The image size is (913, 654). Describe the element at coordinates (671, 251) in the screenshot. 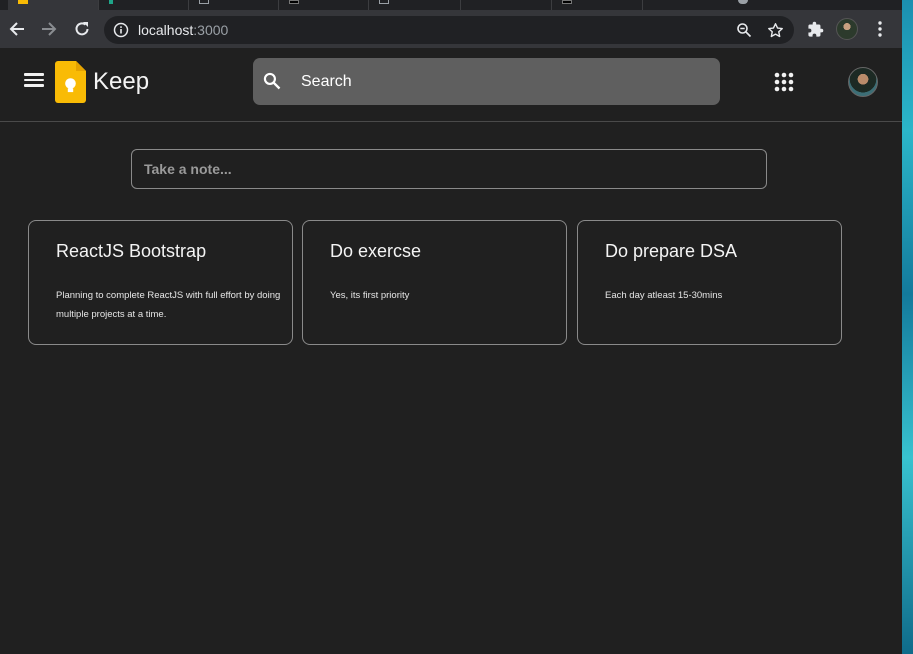

I see `note-title: Do prepare DSA` at that location.